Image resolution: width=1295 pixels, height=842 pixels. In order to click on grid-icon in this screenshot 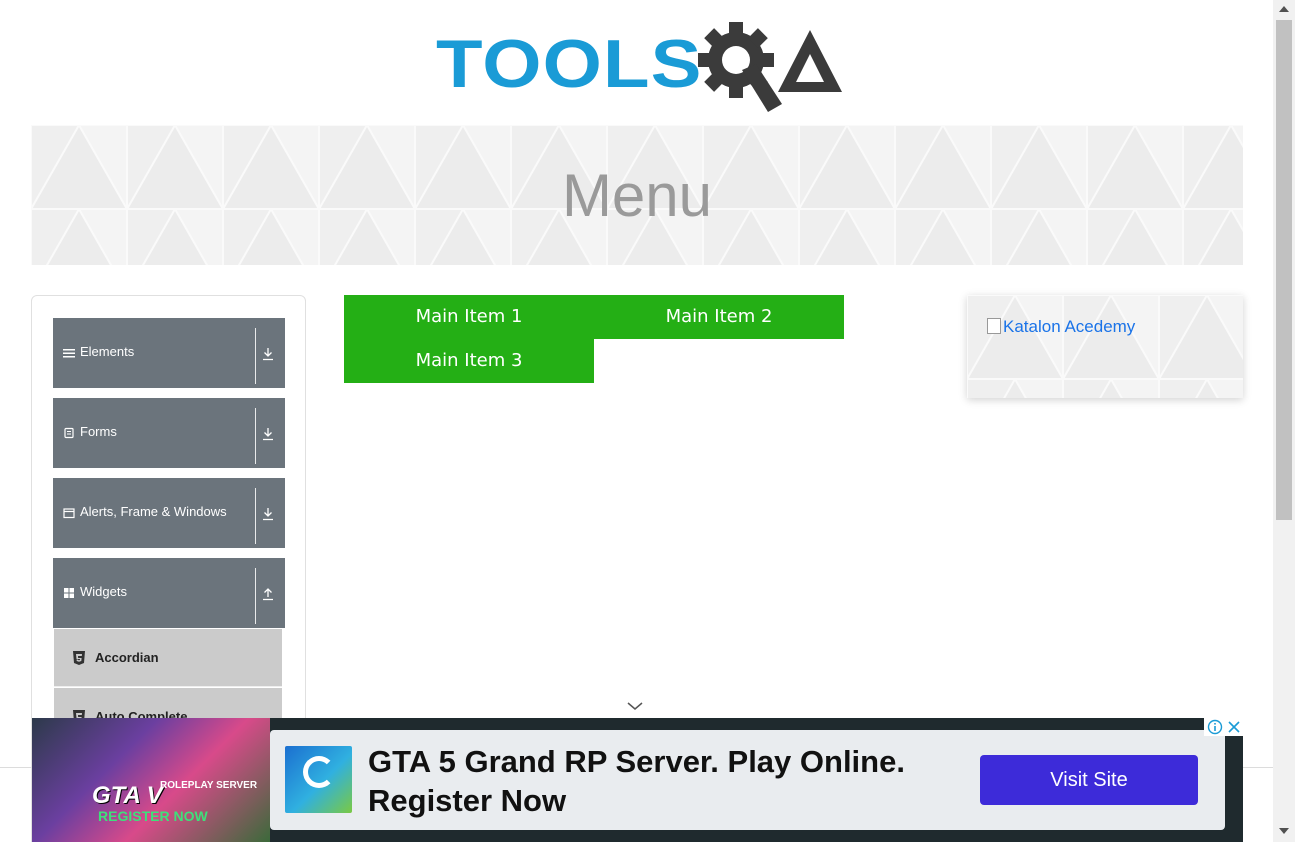, I will do `click(69, 593)`.